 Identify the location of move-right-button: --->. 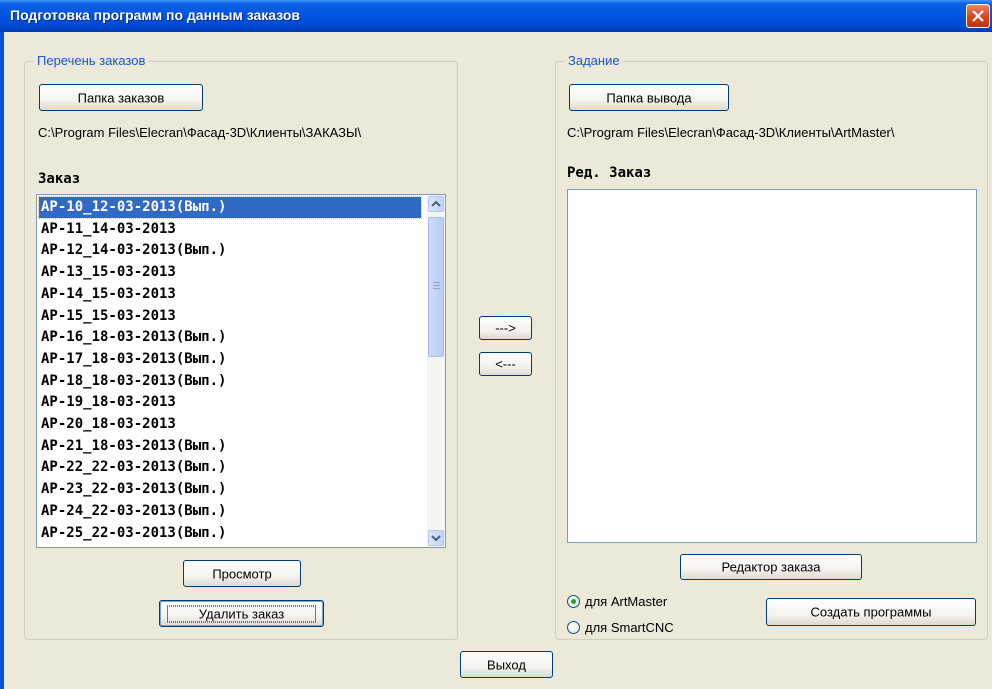
(505, 328).